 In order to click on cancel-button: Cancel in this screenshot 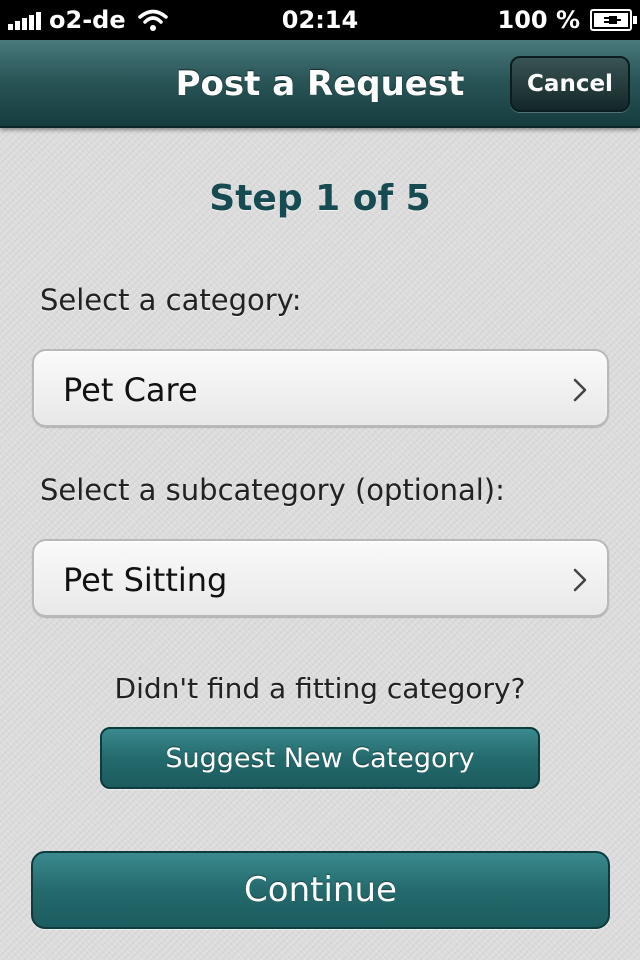, I will do `click(570, 84)`.